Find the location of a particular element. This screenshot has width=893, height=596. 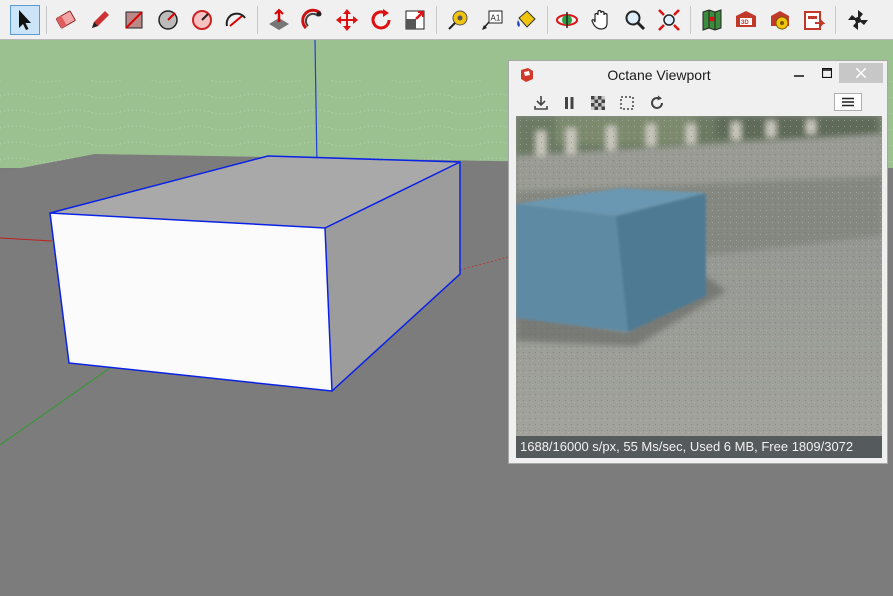

zoom-icon is located at coordinates (635, 20).